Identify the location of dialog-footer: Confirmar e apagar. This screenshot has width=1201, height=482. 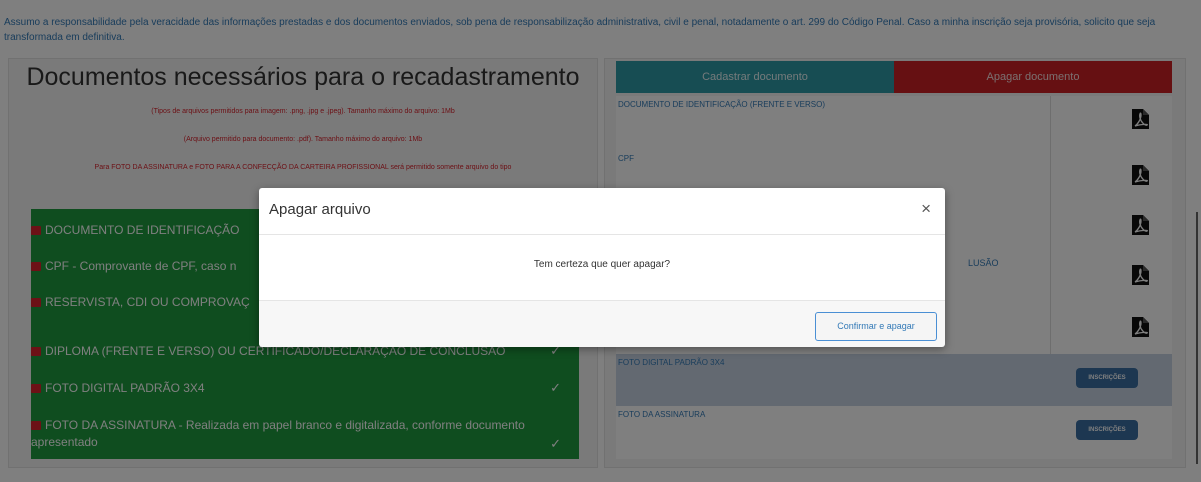
(602, 323).